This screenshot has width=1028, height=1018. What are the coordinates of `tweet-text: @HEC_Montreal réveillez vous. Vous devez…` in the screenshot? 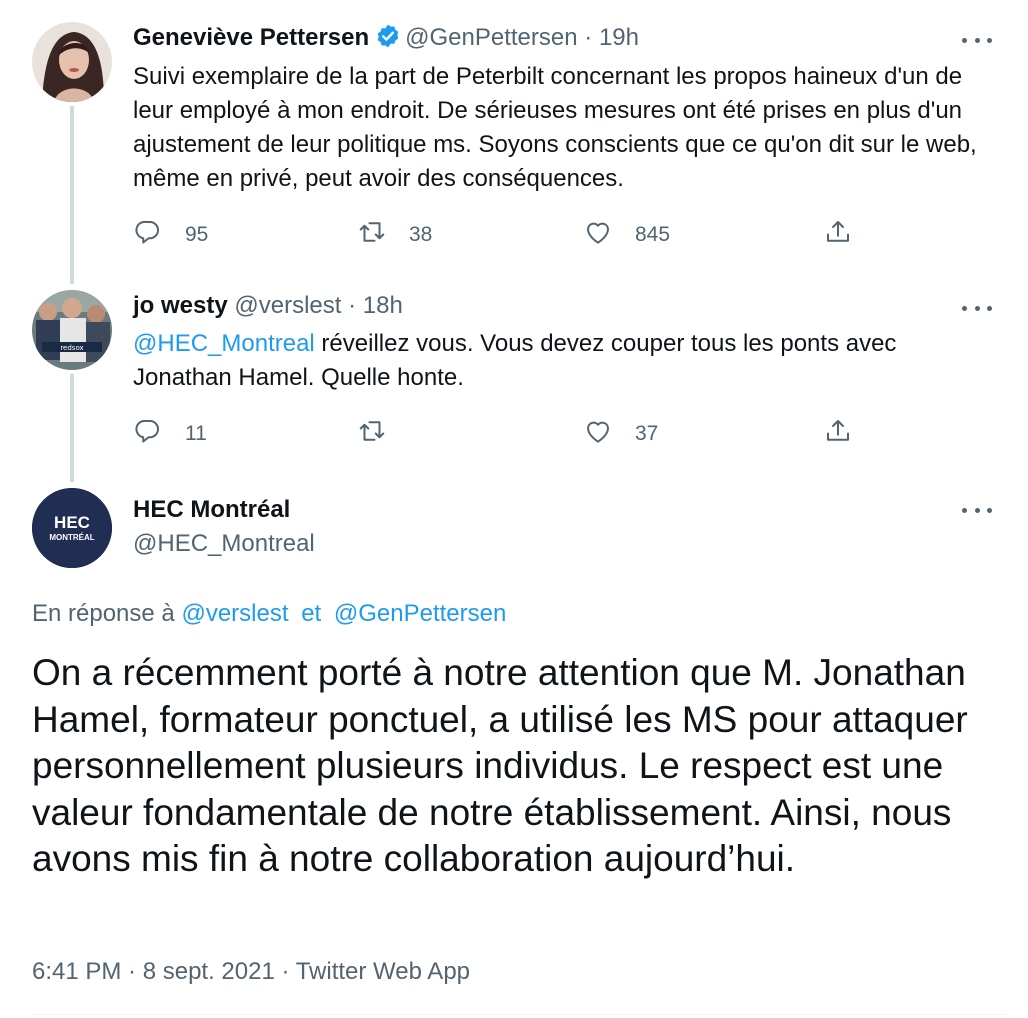 It's located at (563, 361).